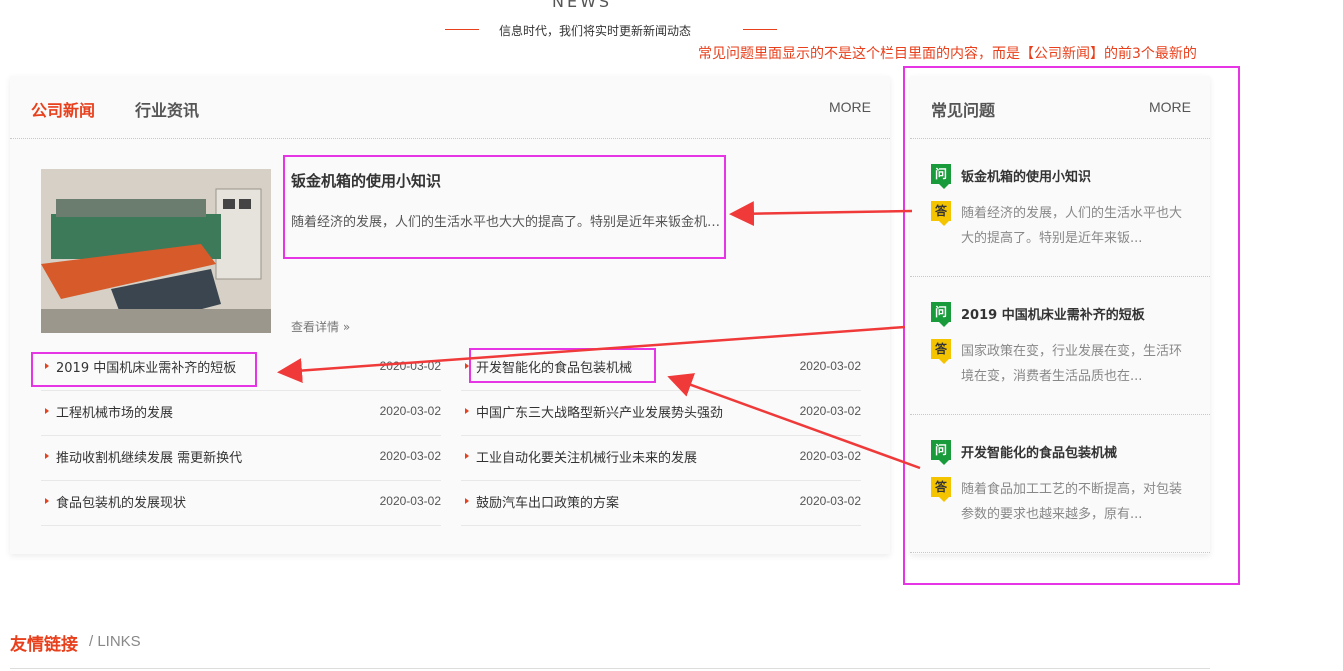 Image resolution: width=1343 pixels, height=671 pixels. What do you see at coordinates (241, 368) in the screenshot?
I see `news-list-item: 2019 中国机床业需补齐的短板 2020-03-02` at bounding box center [241, 368].